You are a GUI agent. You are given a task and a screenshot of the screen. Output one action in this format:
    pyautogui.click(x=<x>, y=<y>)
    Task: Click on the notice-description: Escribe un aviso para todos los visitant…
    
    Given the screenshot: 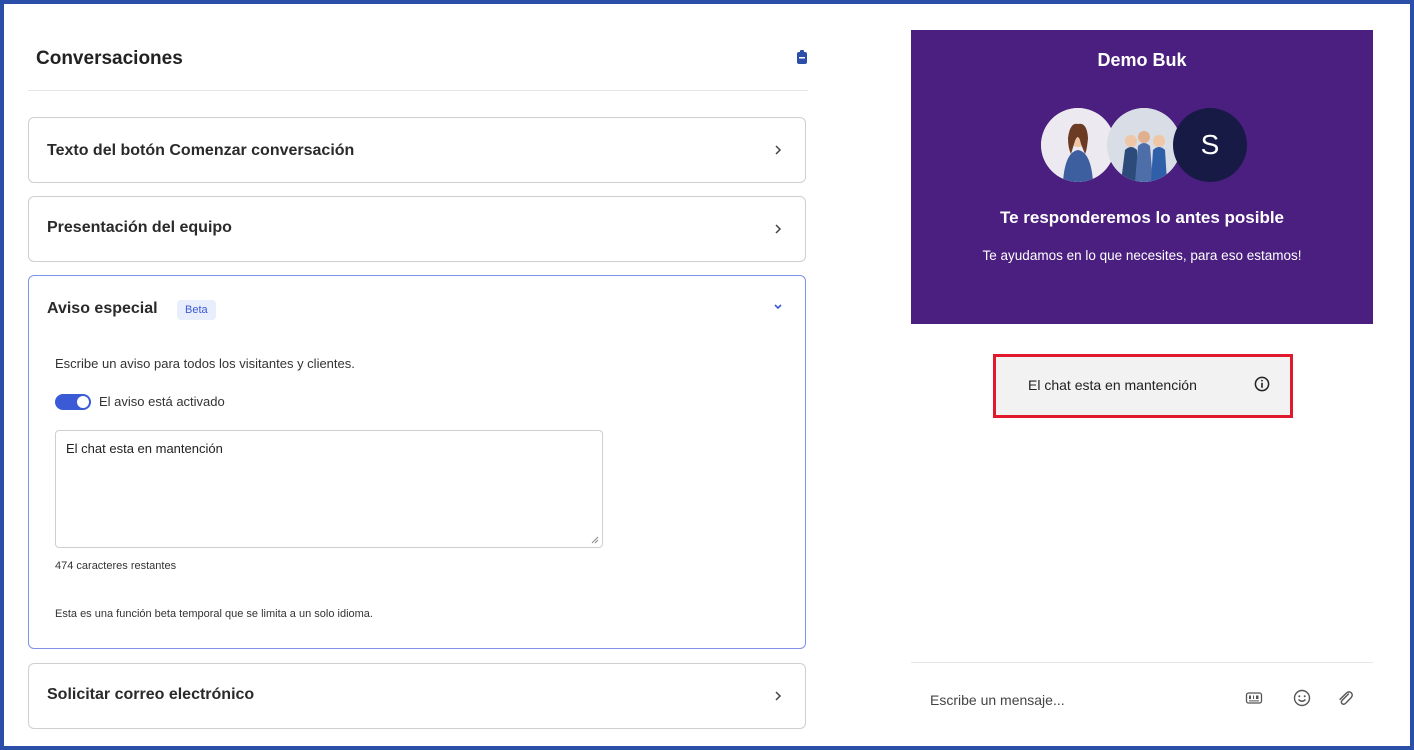 What is the action you would take?
    pyautogui.click(x=205, y=363)
    